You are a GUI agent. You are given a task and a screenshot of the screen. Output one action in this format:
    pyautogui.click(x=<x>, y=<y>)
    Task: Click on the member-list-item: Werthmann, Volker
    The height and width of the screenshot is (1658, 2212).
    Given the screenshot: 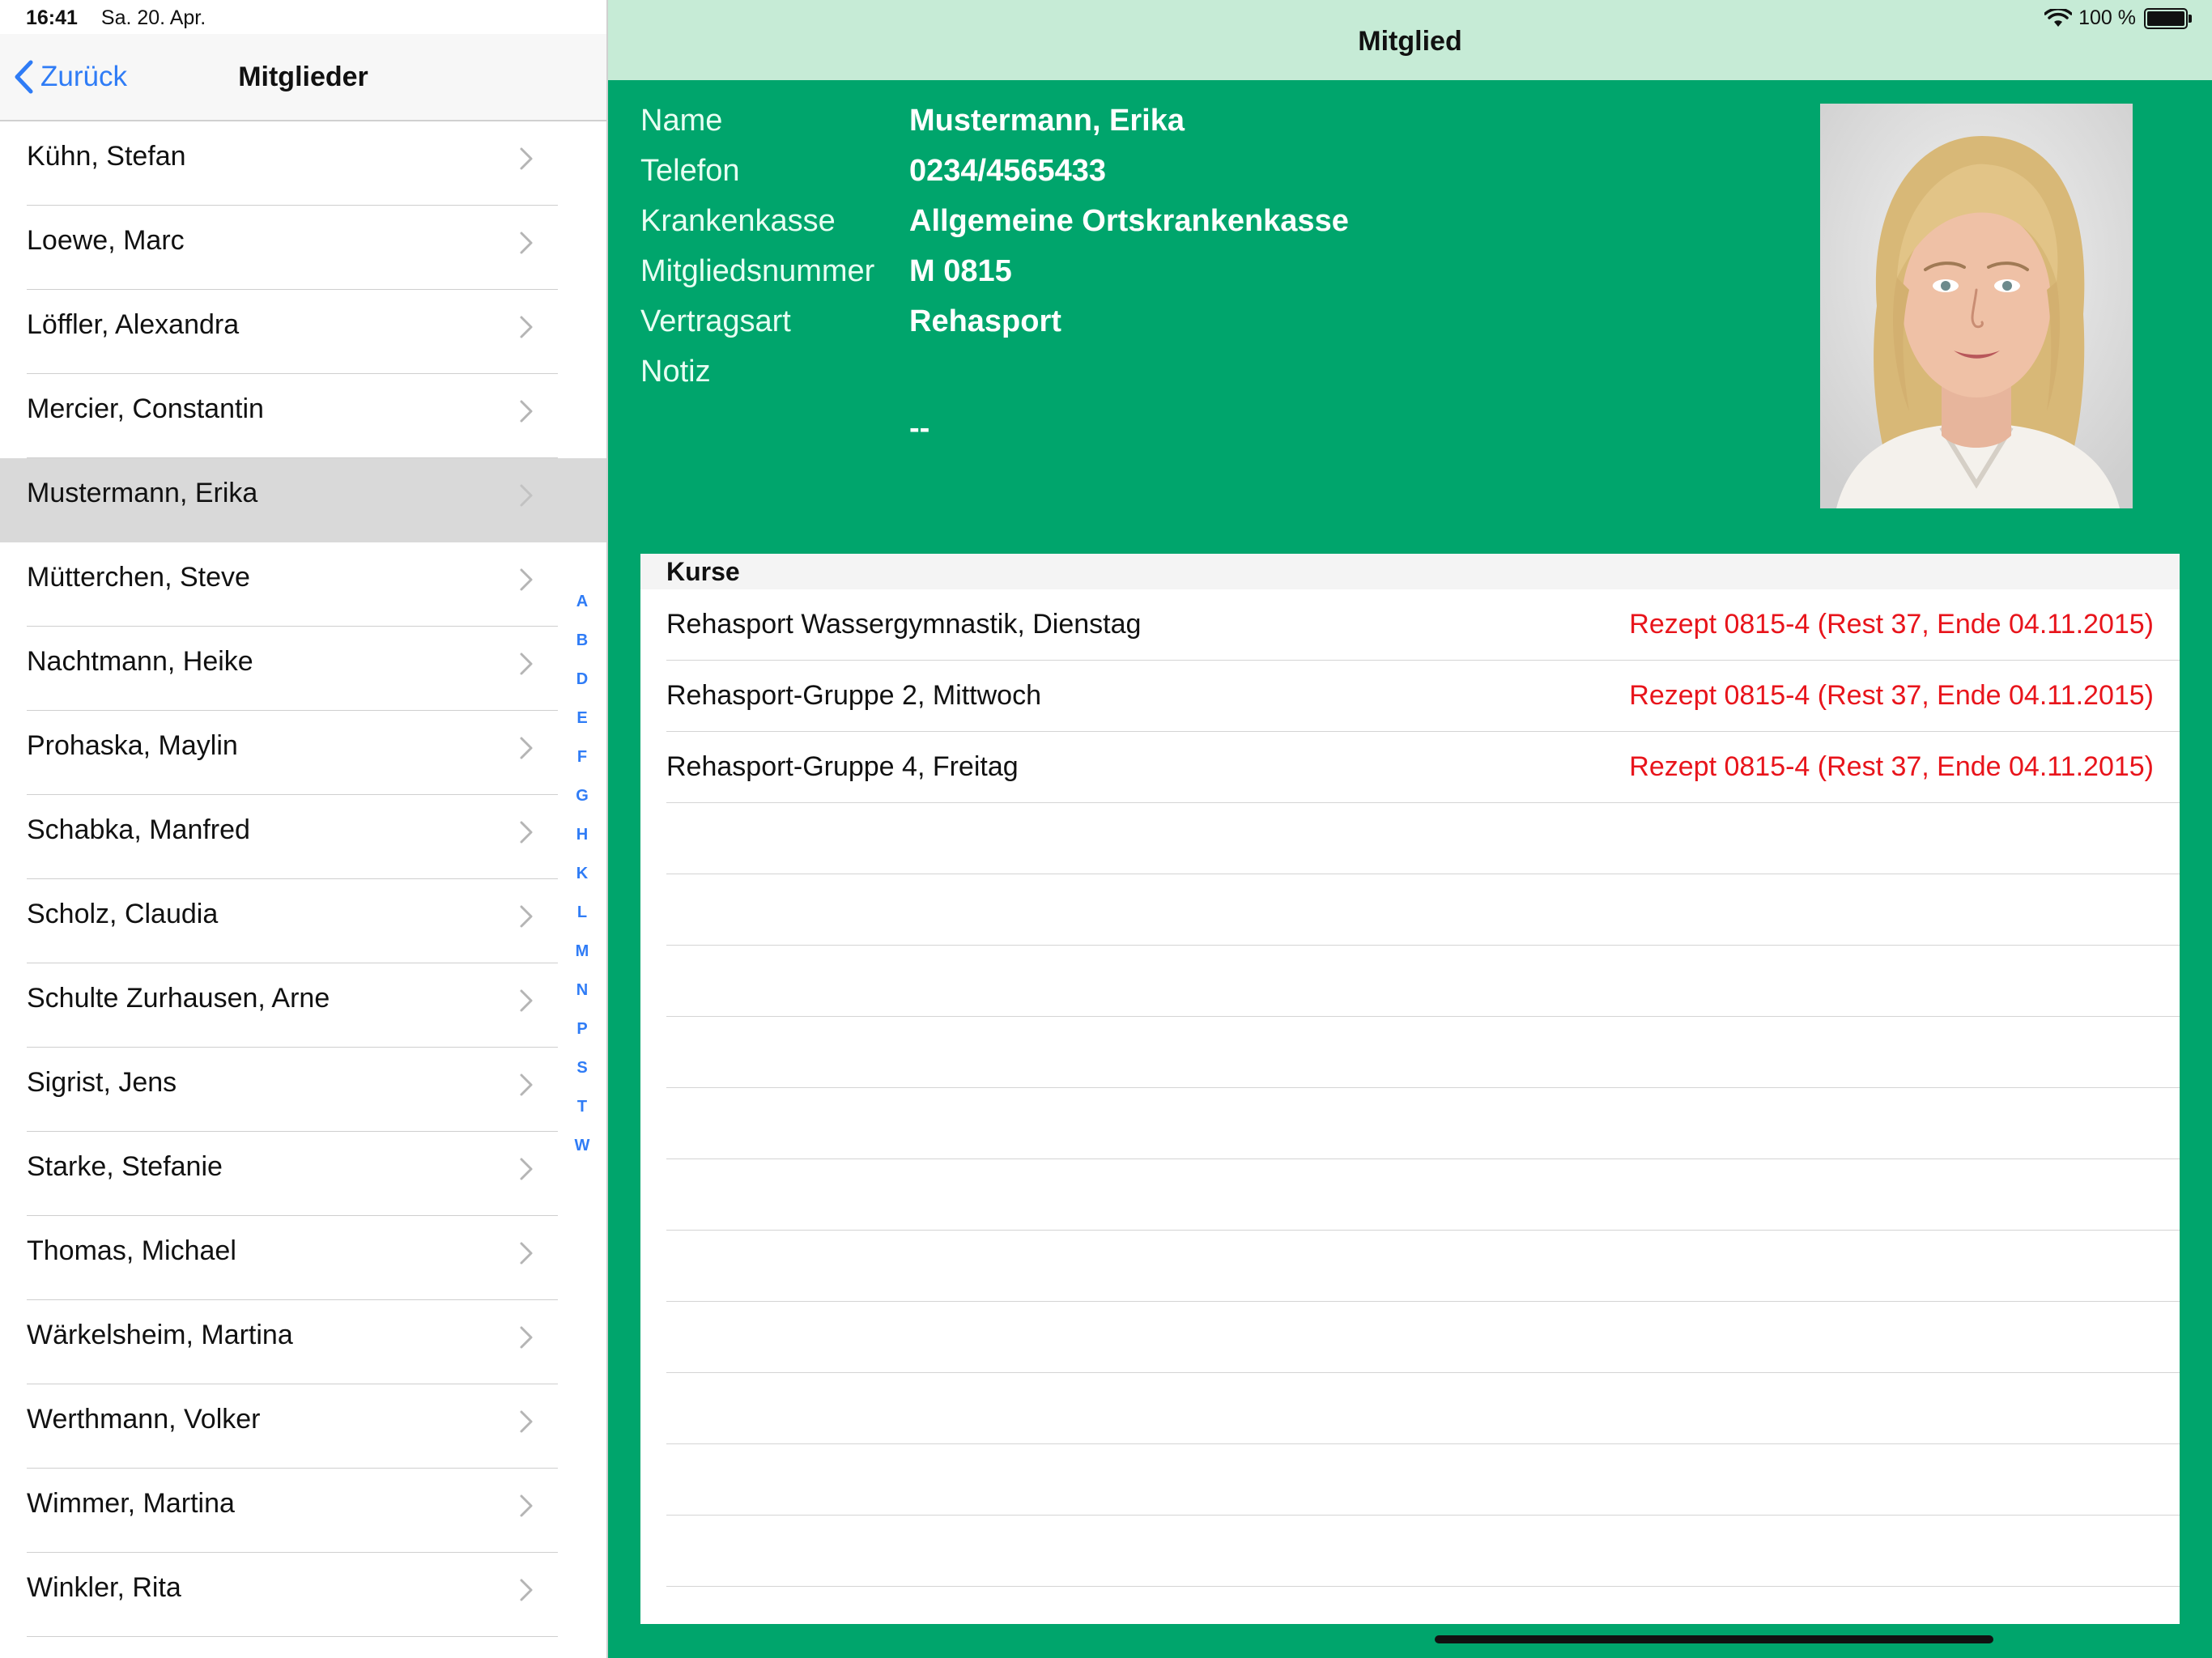 What is the action you would take?
    pyautogui.click(x=303, y=1426)
    